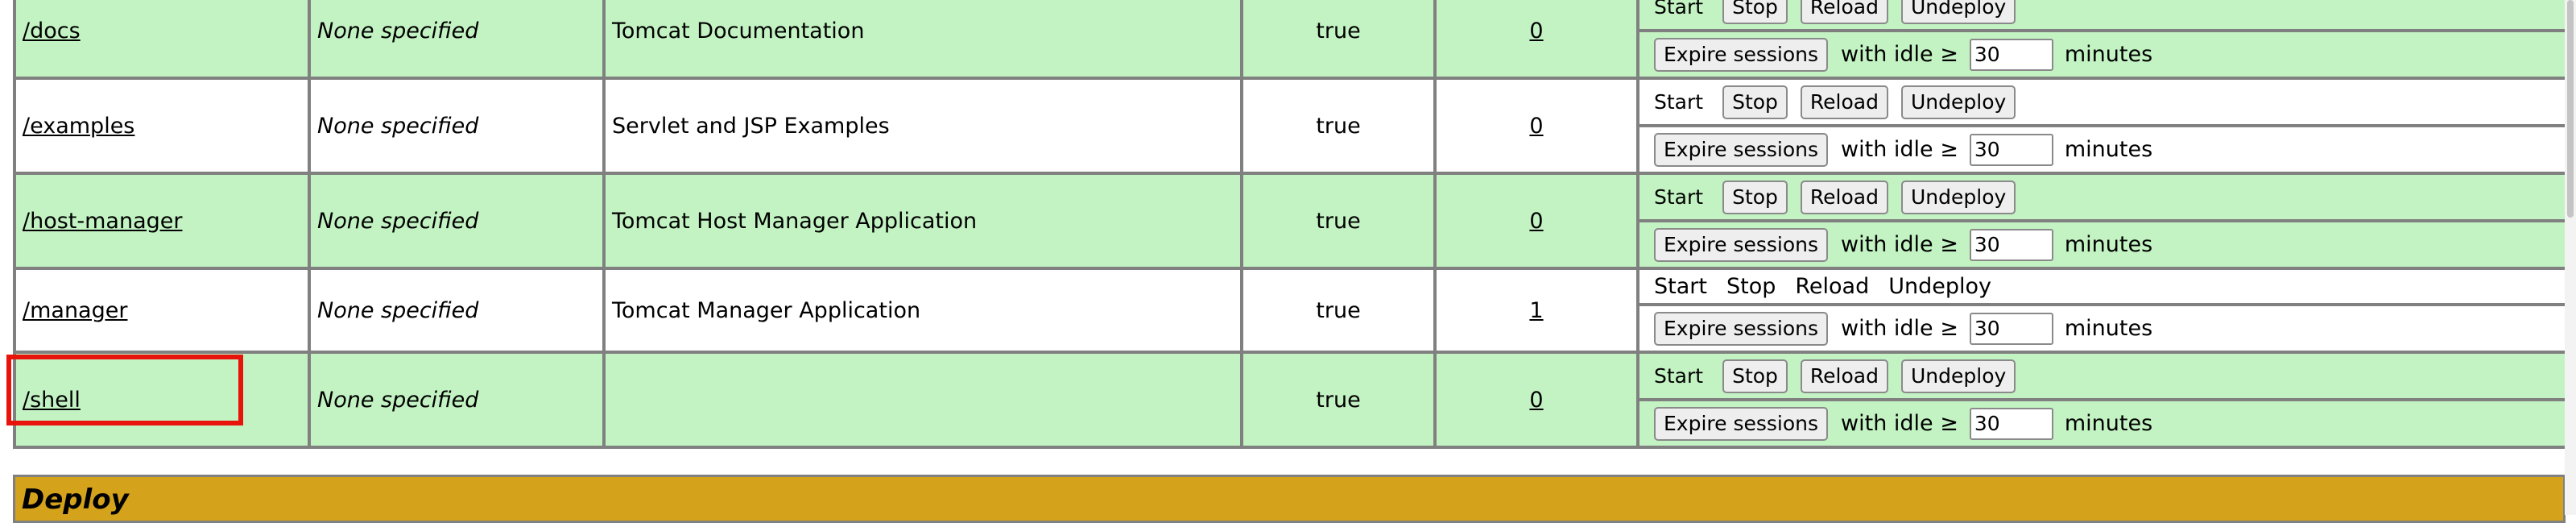  Describe the element at coordinates (1290, 499) in the screenshot. I see `deploy-section-header: Deploy` at that location.